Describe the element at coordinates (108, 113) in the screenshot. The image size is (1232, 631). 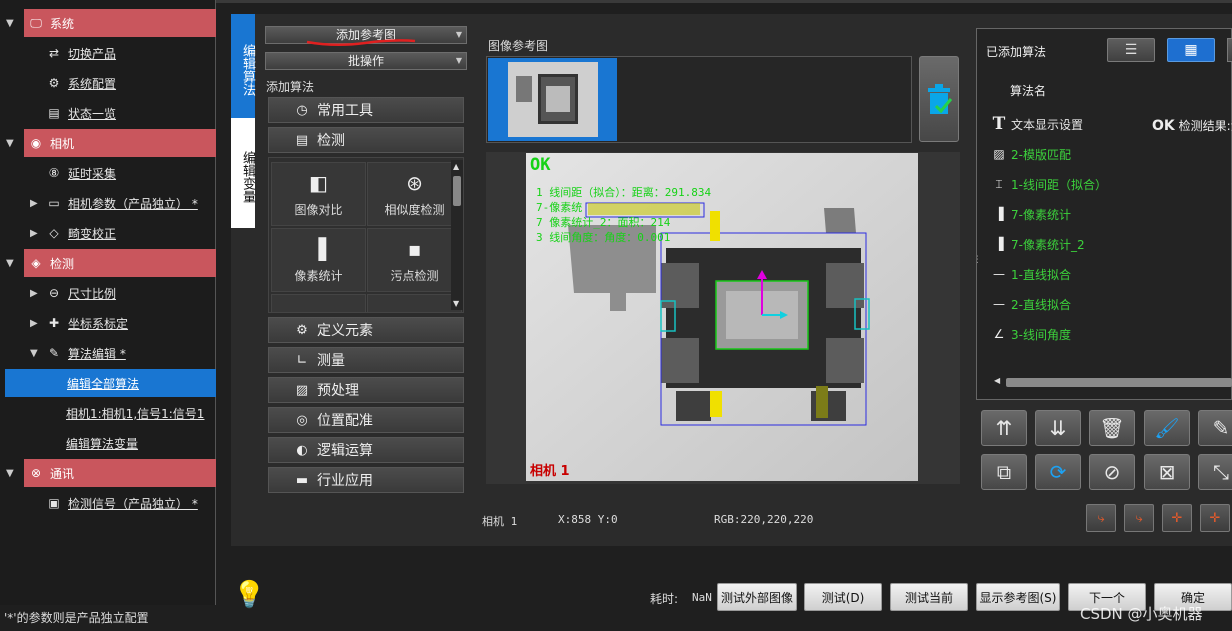
I see `tree-item: ▤ 状态一览` at that location.